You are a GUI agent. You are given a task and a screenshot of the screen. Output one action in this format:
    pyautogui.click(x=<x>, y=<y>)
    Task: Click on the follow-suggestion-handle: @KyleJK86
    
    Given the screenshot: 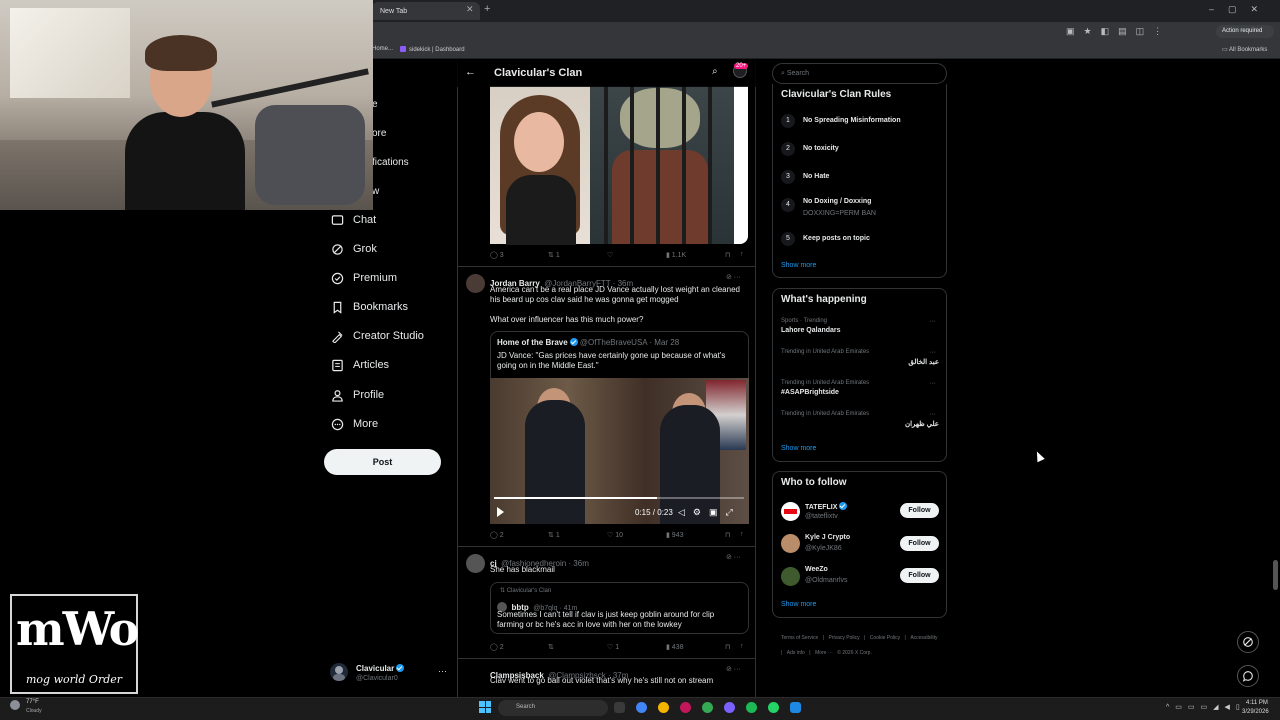 What is the action you would take?
    pyautogui.click(x=823, y=548)
    